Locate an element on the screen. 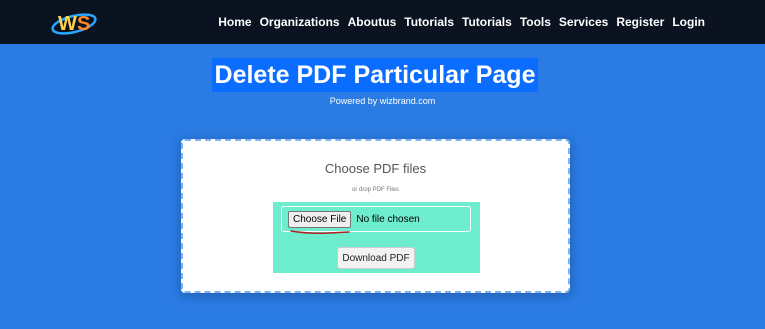 The image size is (765, 329). download-pdf-button: Download PDF is located at coordinates (376, 258).